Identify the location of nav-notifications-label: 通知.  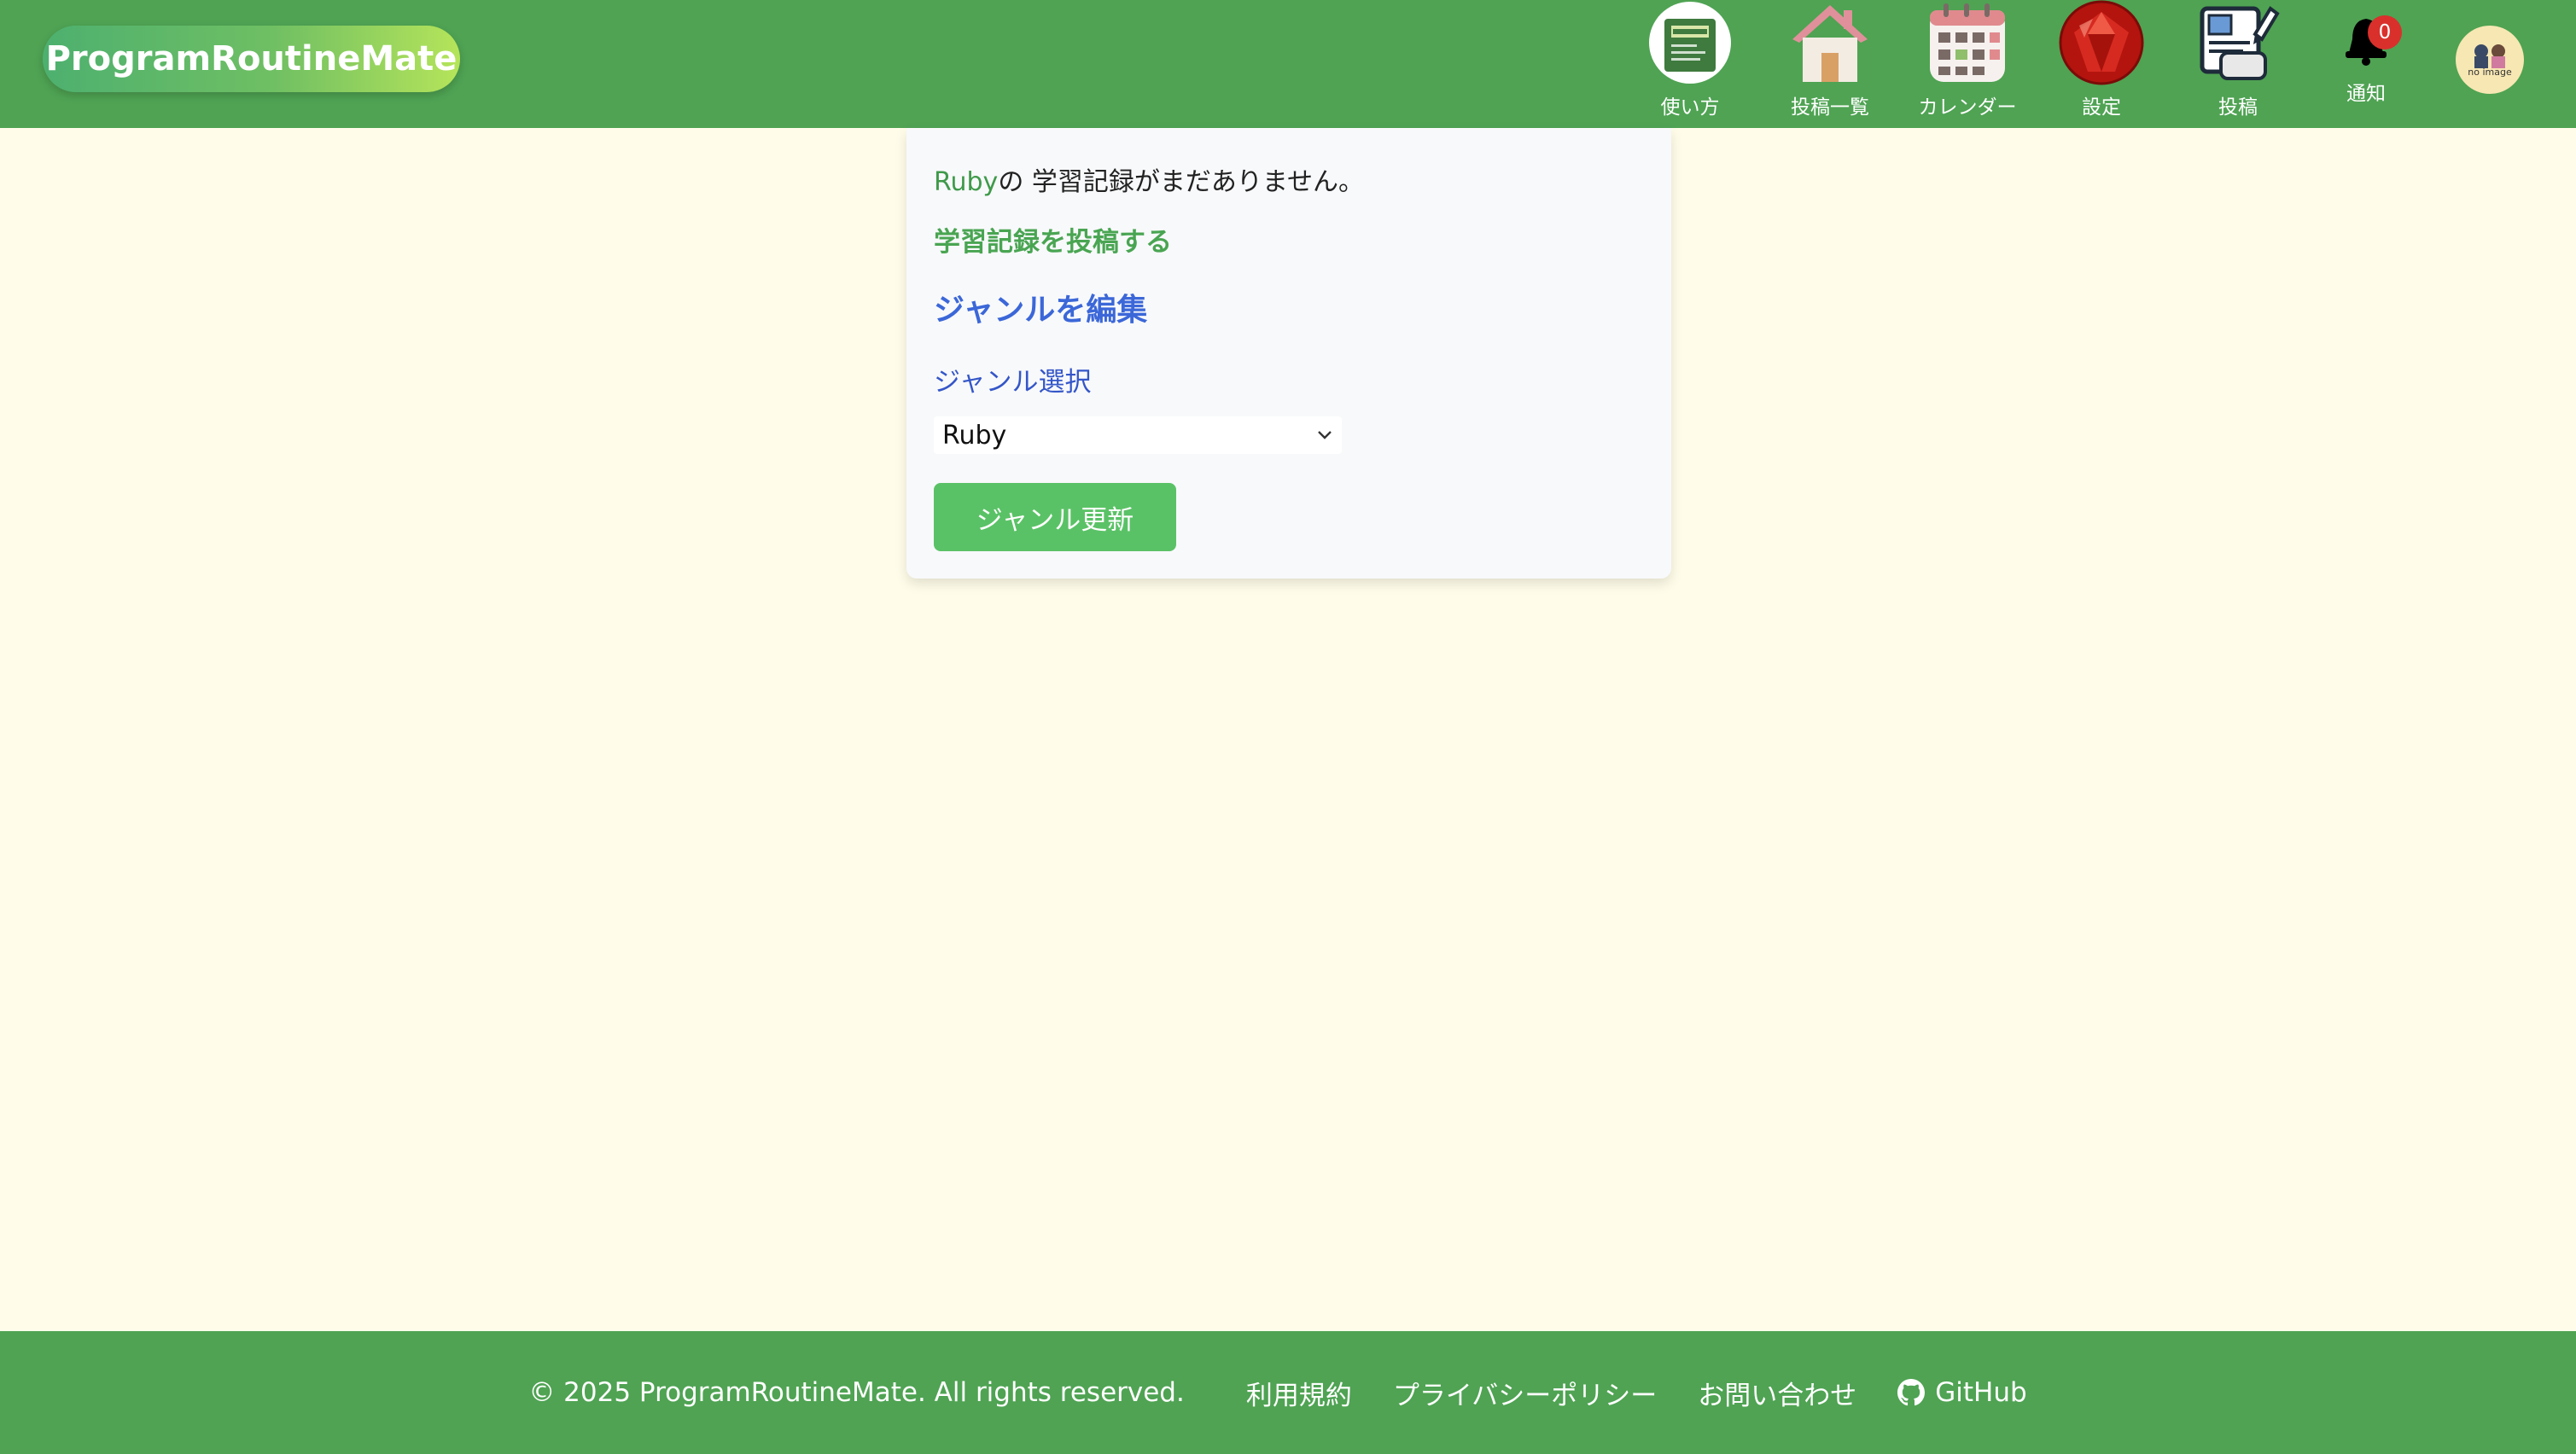
(2366, 94).